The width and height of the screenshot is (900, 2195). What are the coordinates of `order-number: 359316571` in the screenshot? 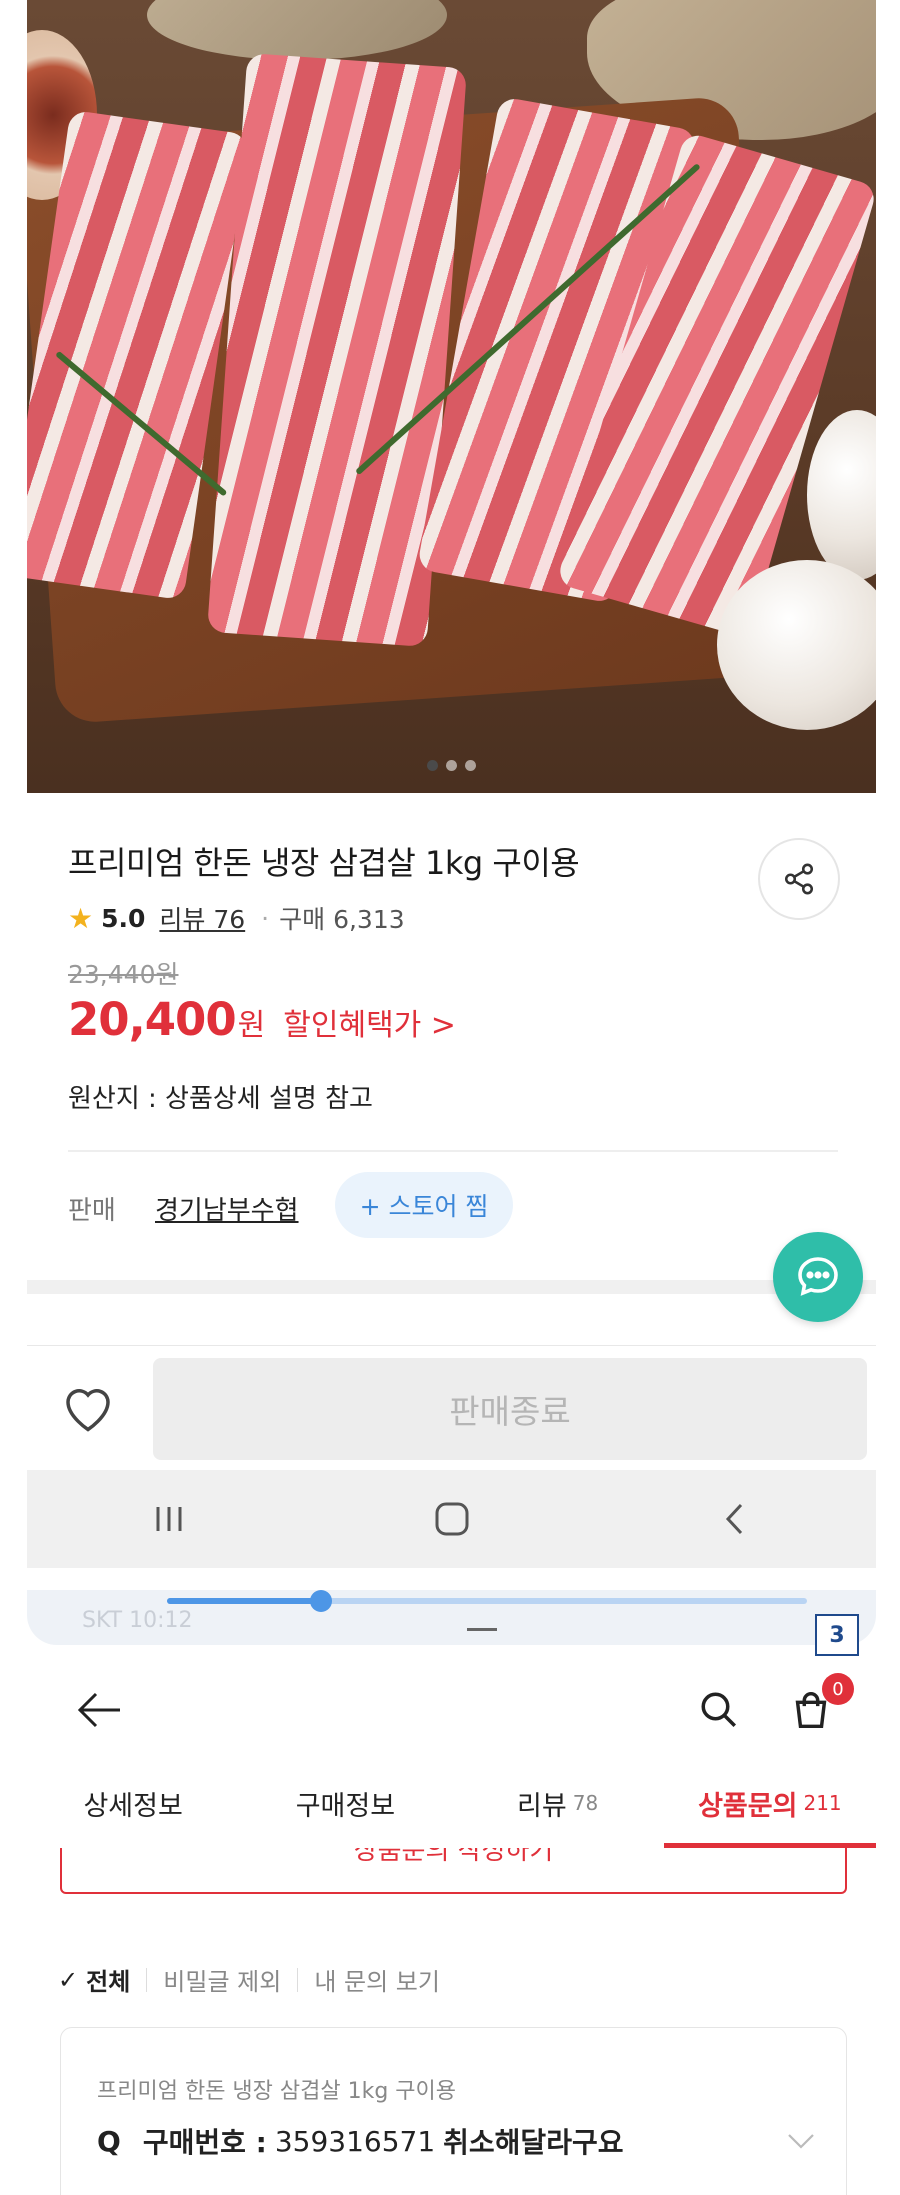 It's located at (355, 2141).